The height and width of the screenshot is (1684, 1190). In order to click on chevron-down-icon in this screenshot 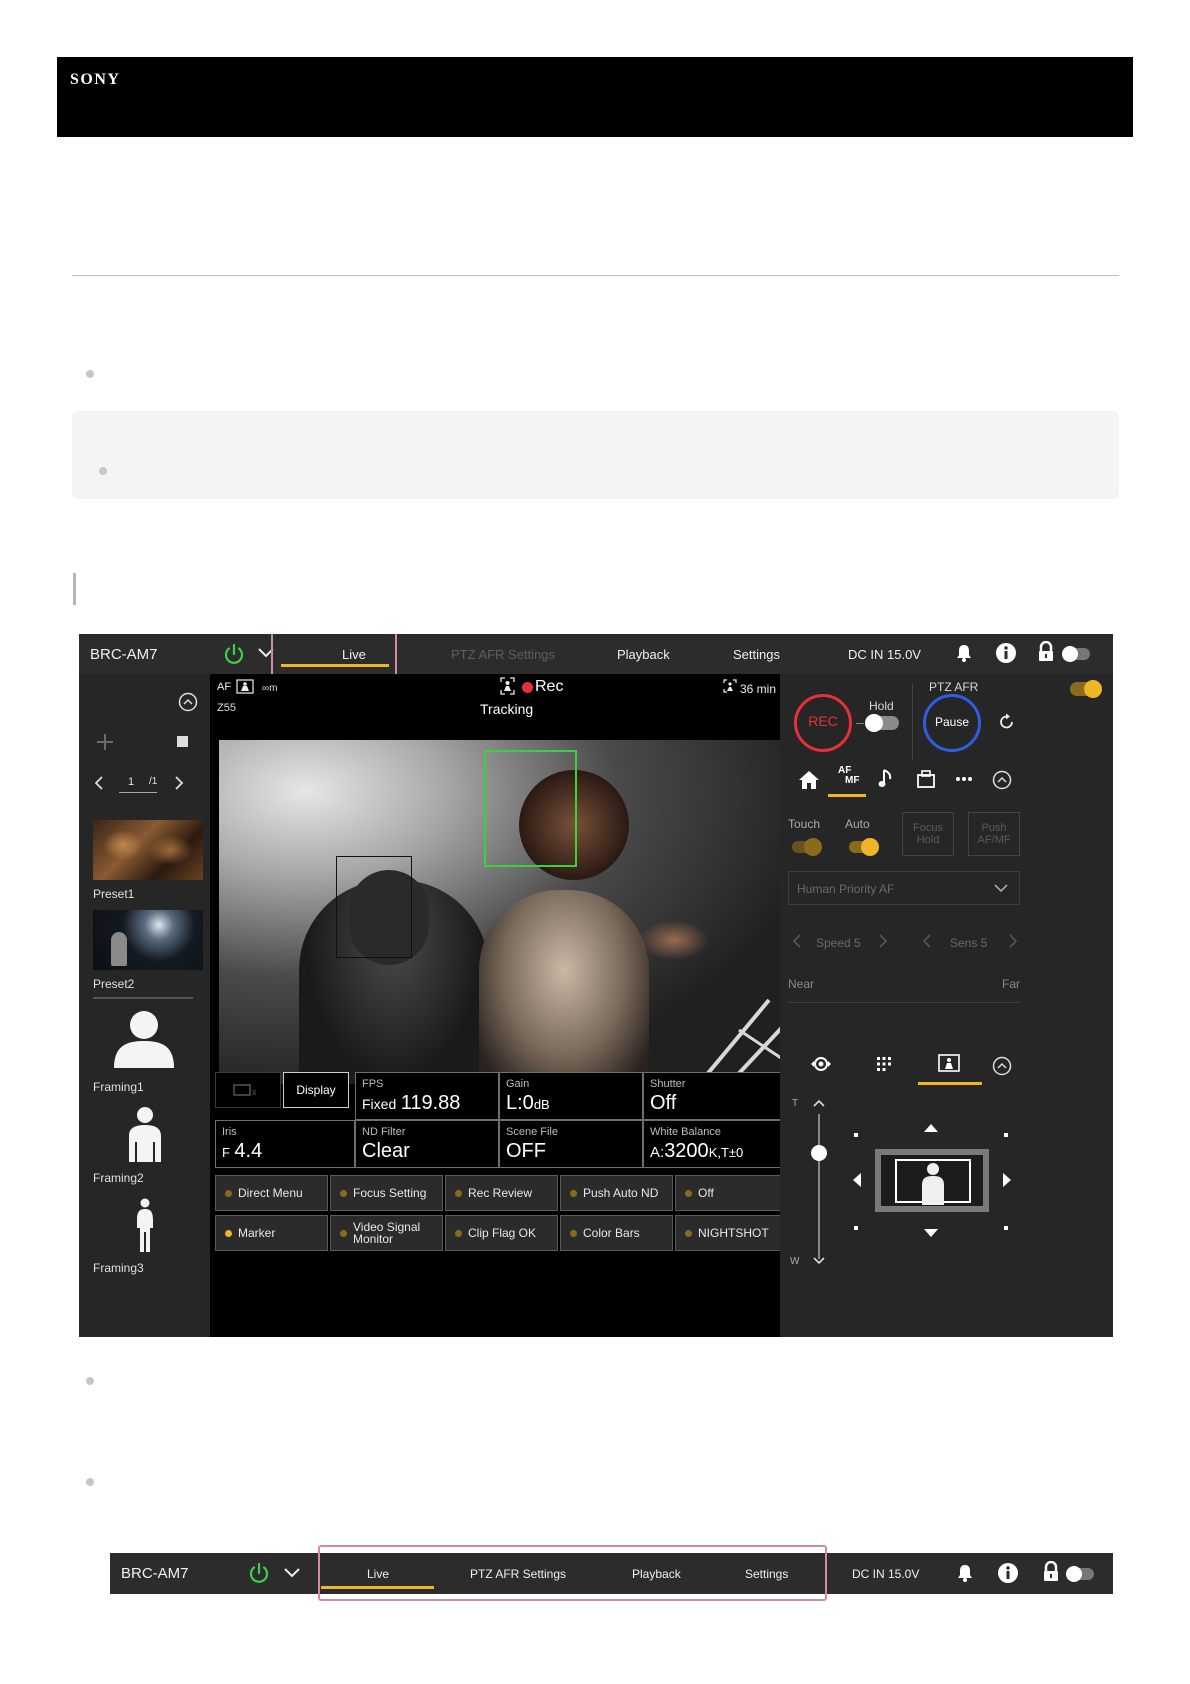, I will do `click(292, 1573)`.